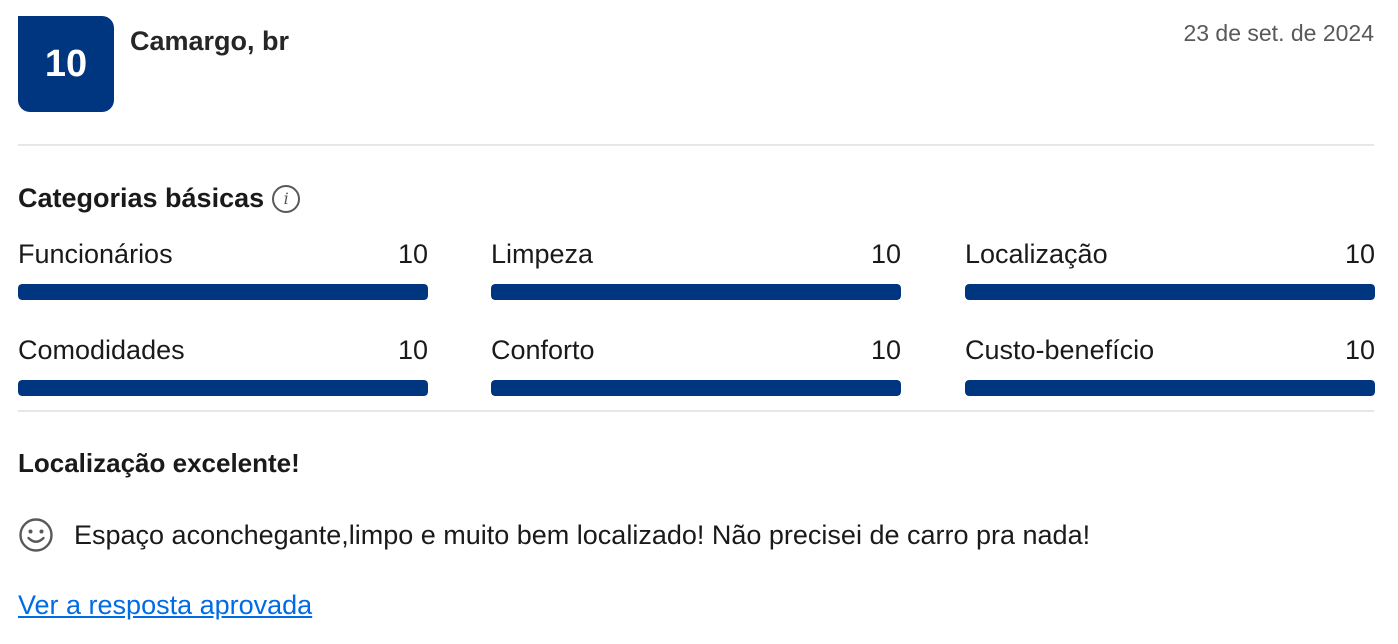 This screenshot has height=644, width=1398. What do you see at coordinates (1036, 254) in the screenshot?
I see `category-label: Localização` at bounding box center [1036, 254].